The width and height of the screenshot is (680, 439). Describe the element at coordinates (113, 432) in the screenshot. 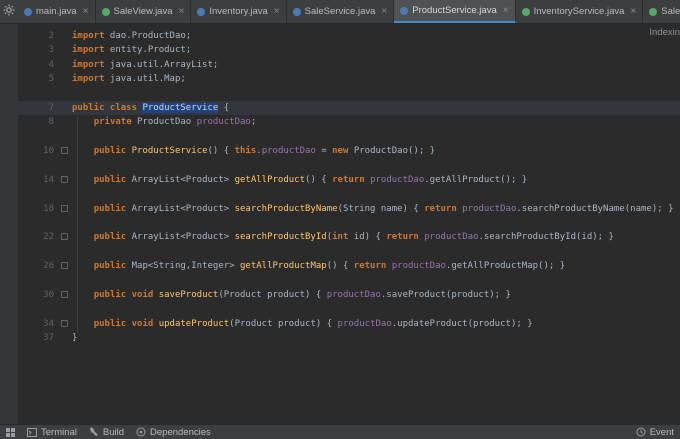

I see `statusbar-item-label: Build` at that location.